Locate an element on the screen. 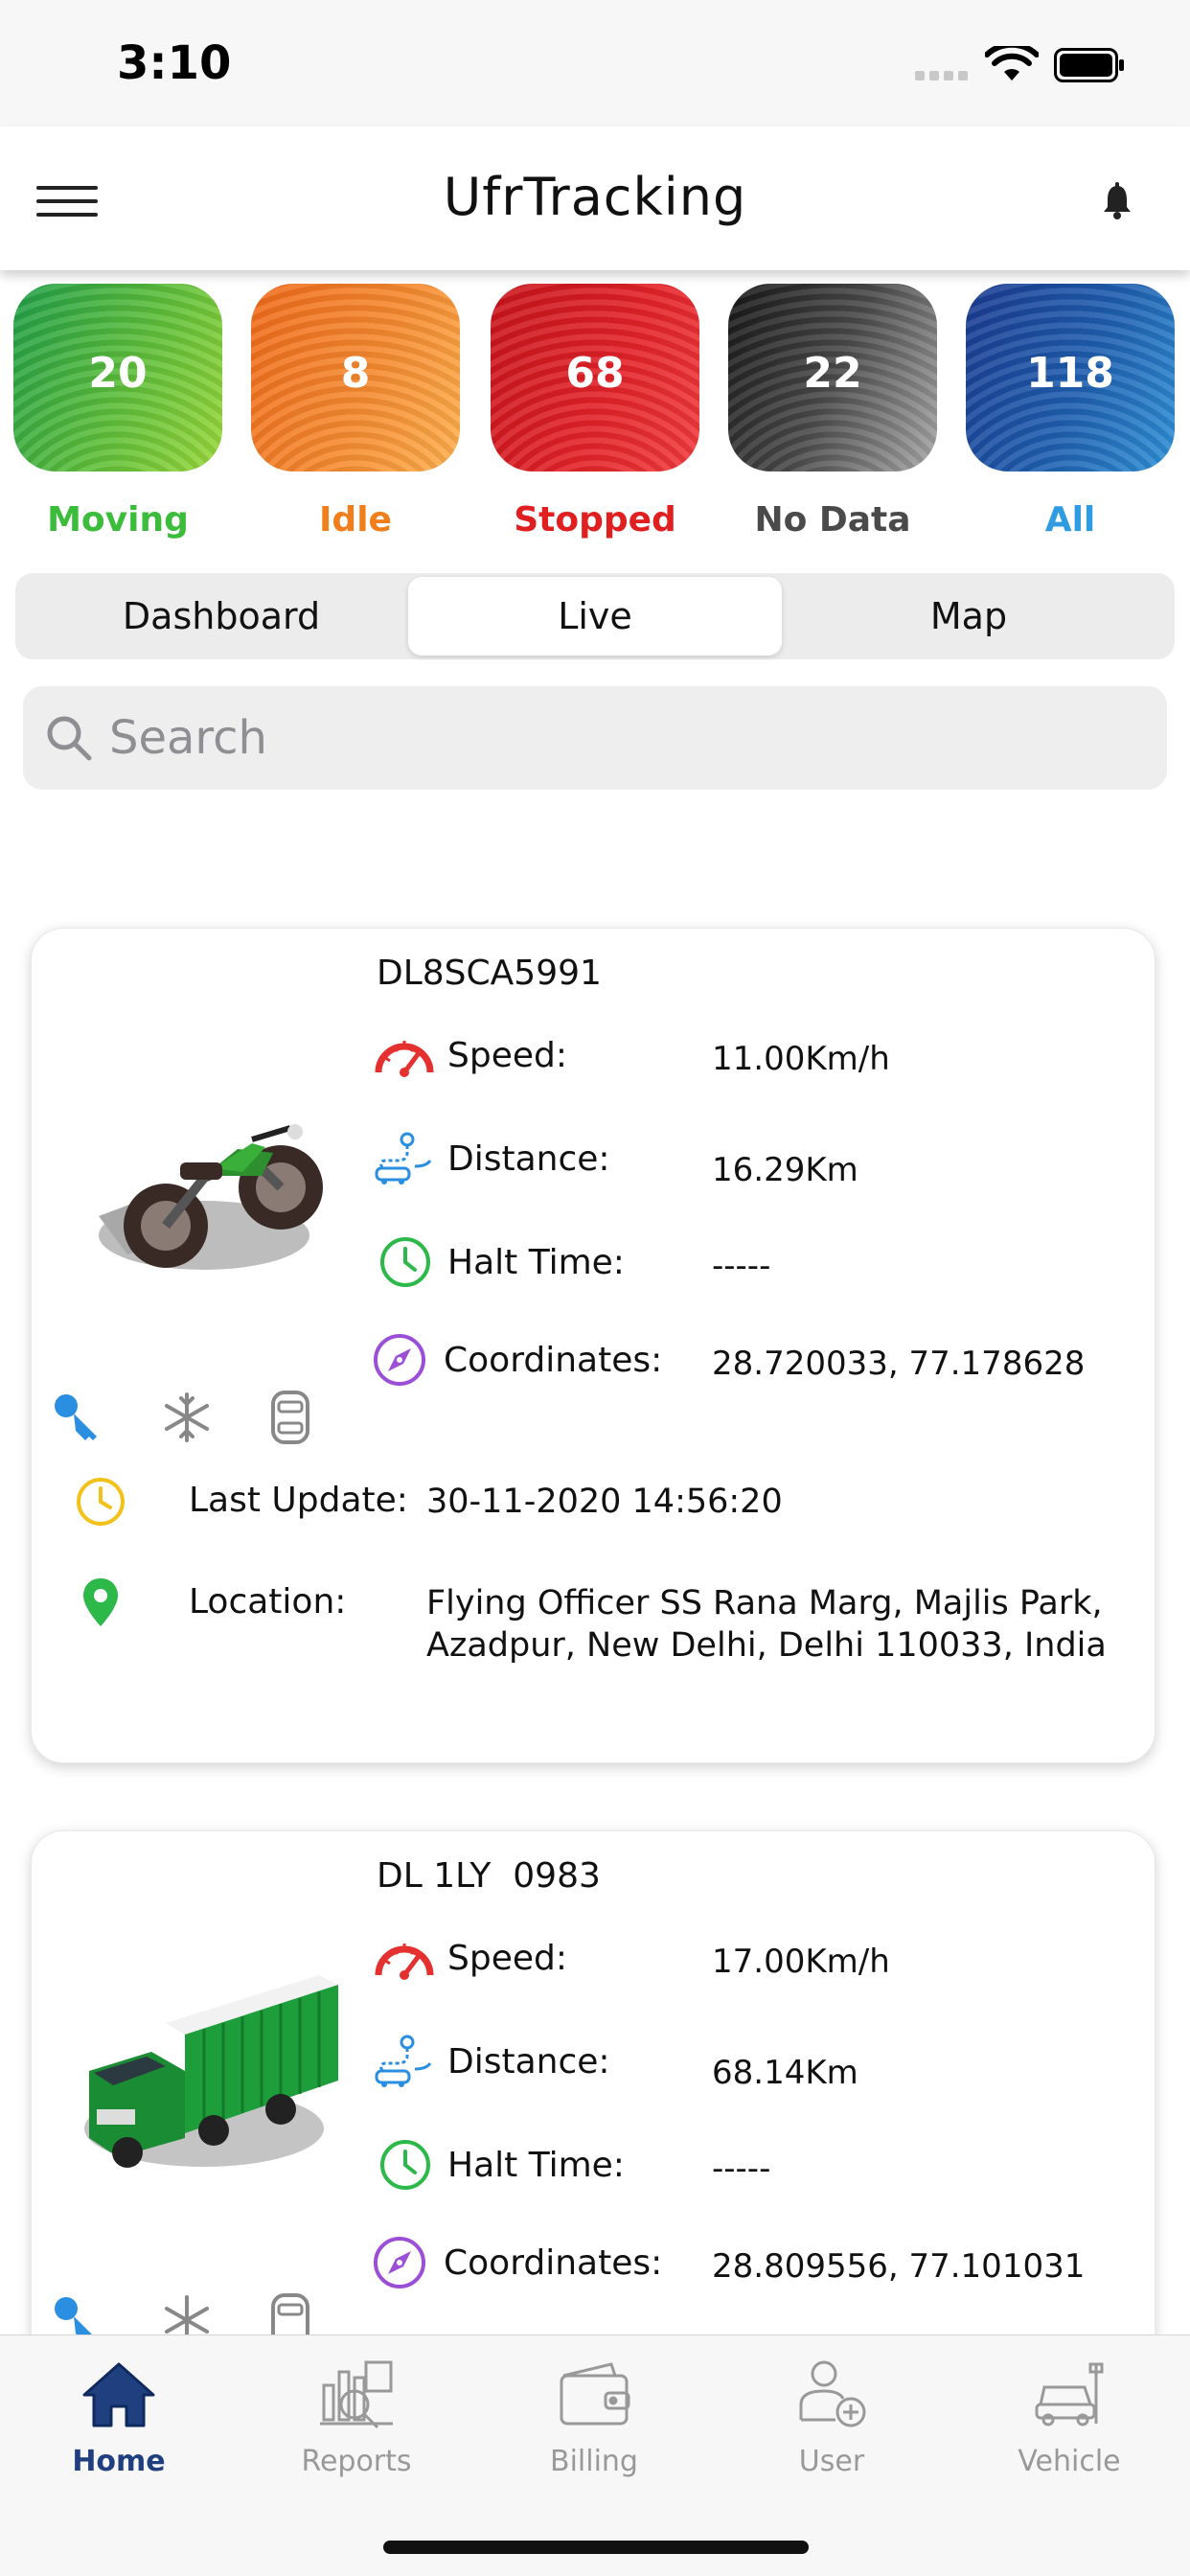 This screenshot has height=2576, width=1190. idle-count: 8 is located at coordinates (356, 374).